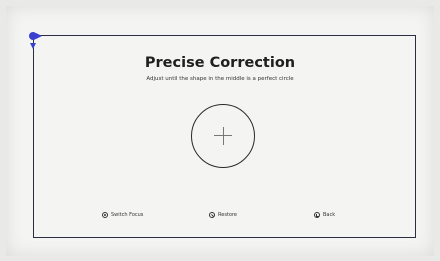 The width and height of the screenshot is (440, 261). Describe the element at coordinates (227, 215) in the screenshot. I see `restore-label: Restore` at that location.